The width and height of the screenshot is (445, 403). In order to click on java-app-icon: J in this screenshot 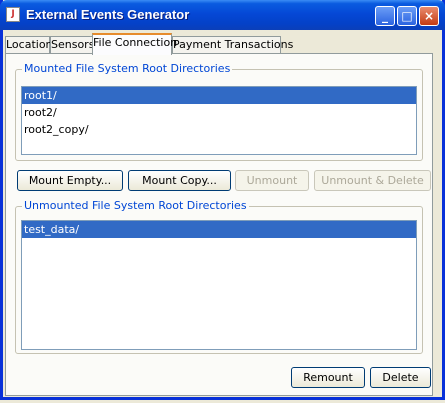, I will do `click(13, 14)`.